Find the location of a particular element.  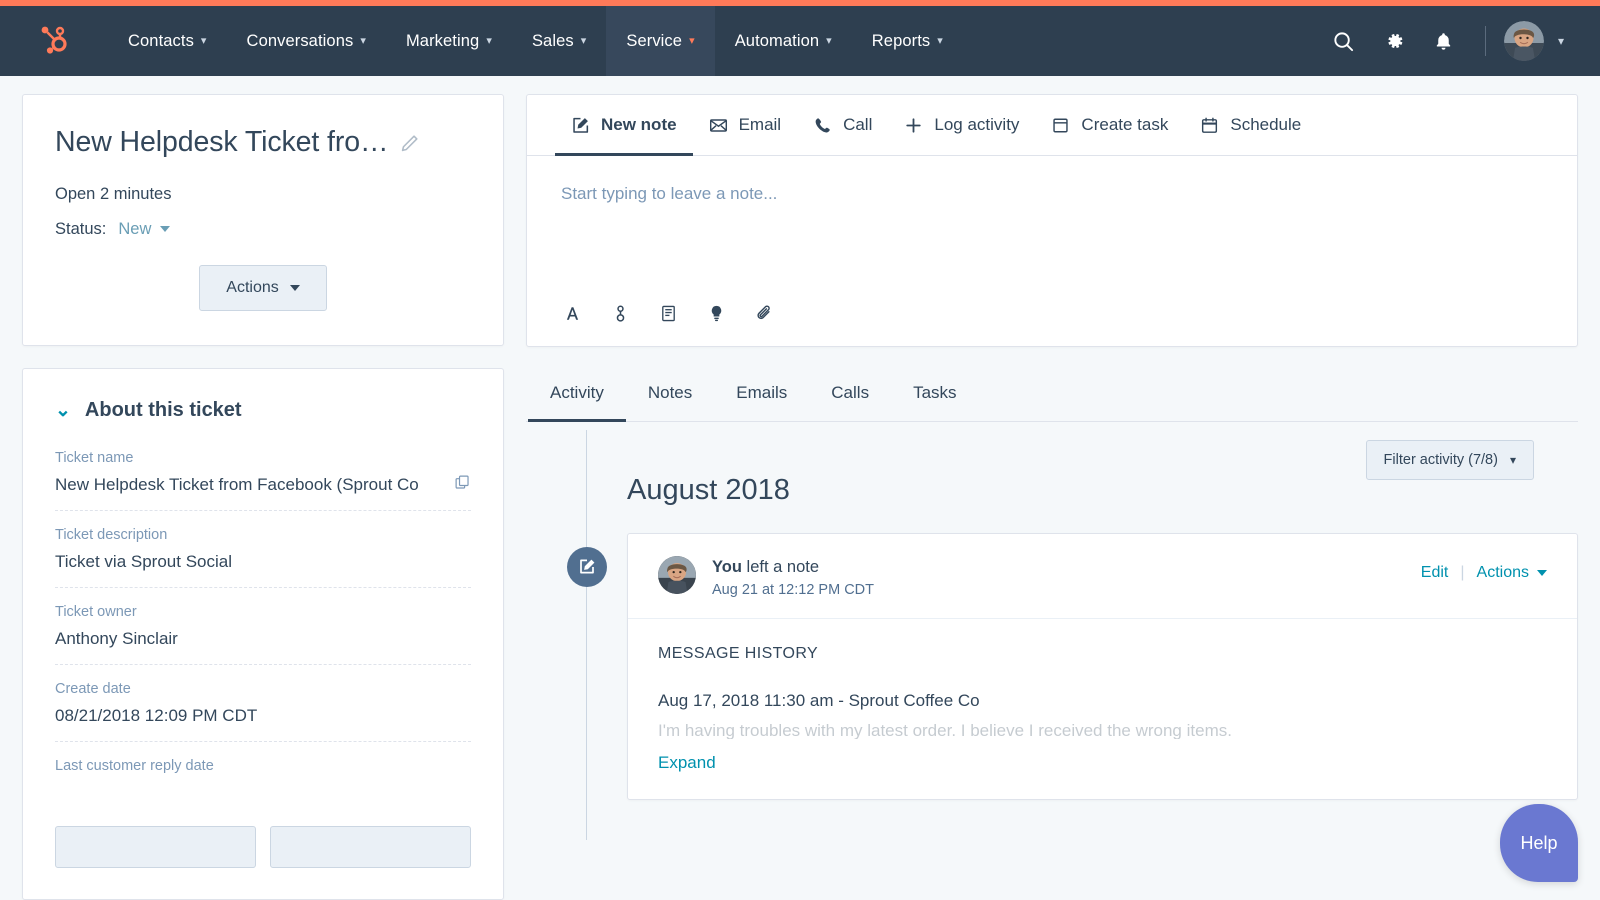

status-dropdown: New is located at coordinates (144, 229).